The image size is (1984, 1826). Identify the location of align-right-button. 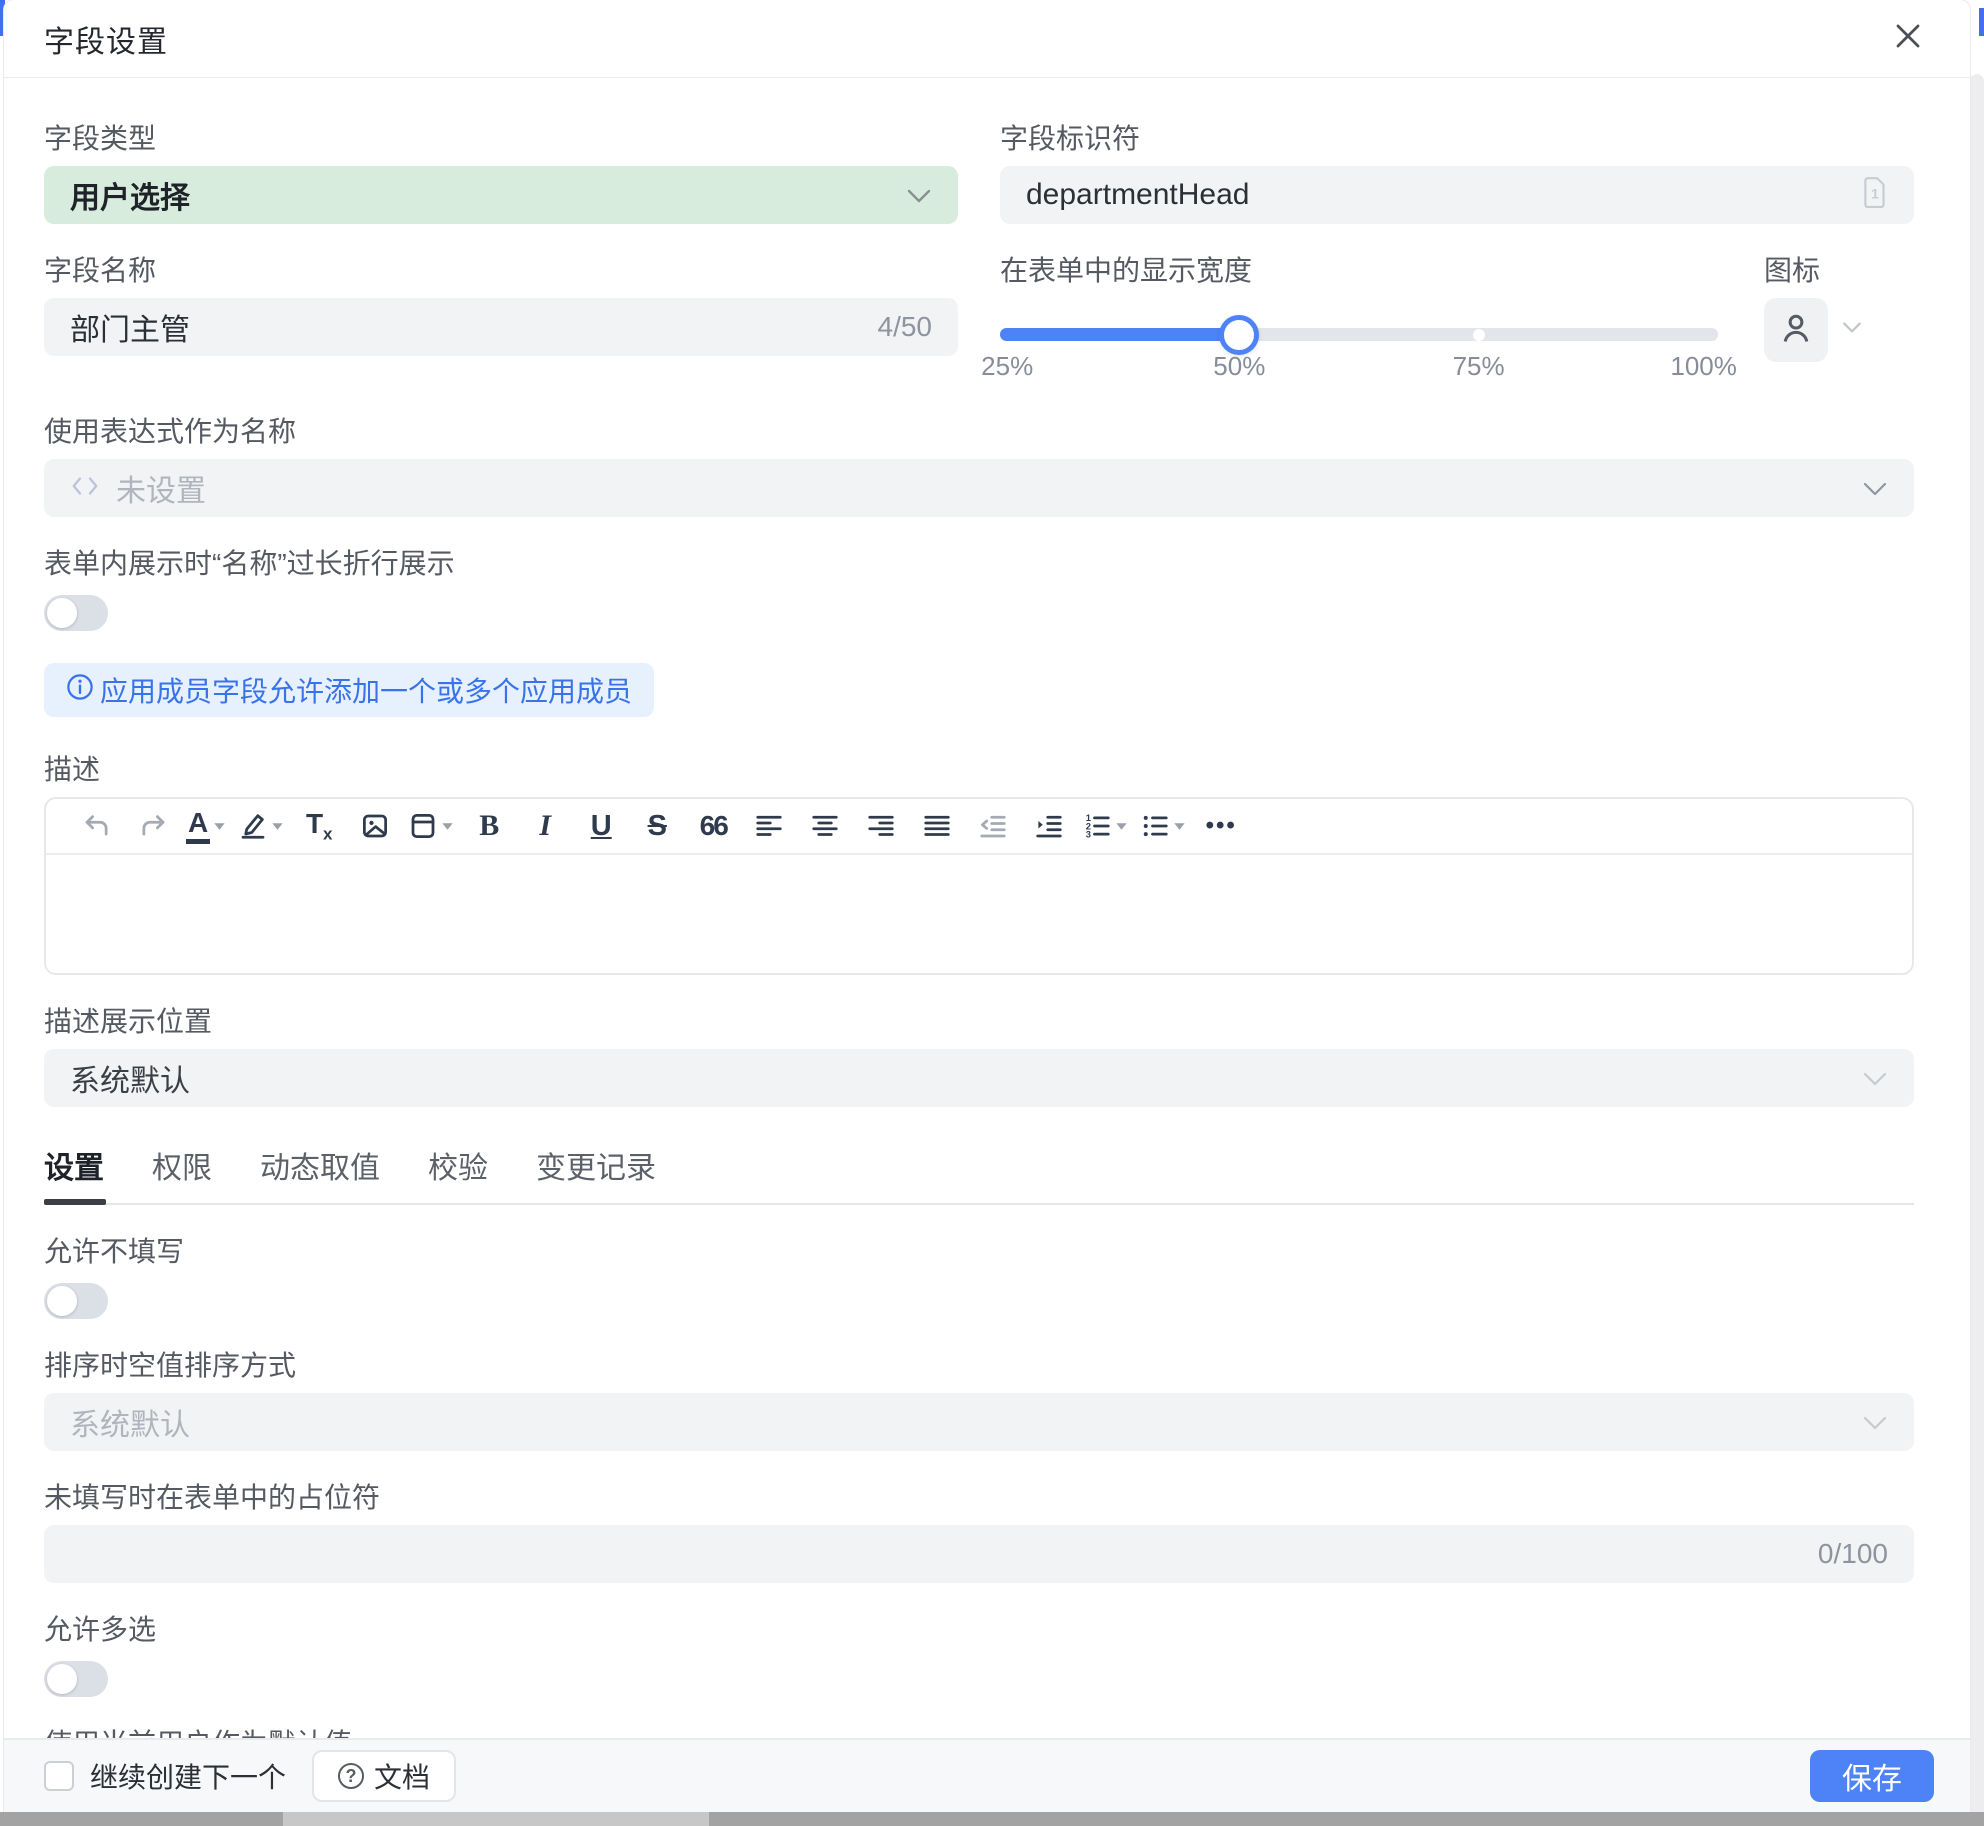
(881, 826).